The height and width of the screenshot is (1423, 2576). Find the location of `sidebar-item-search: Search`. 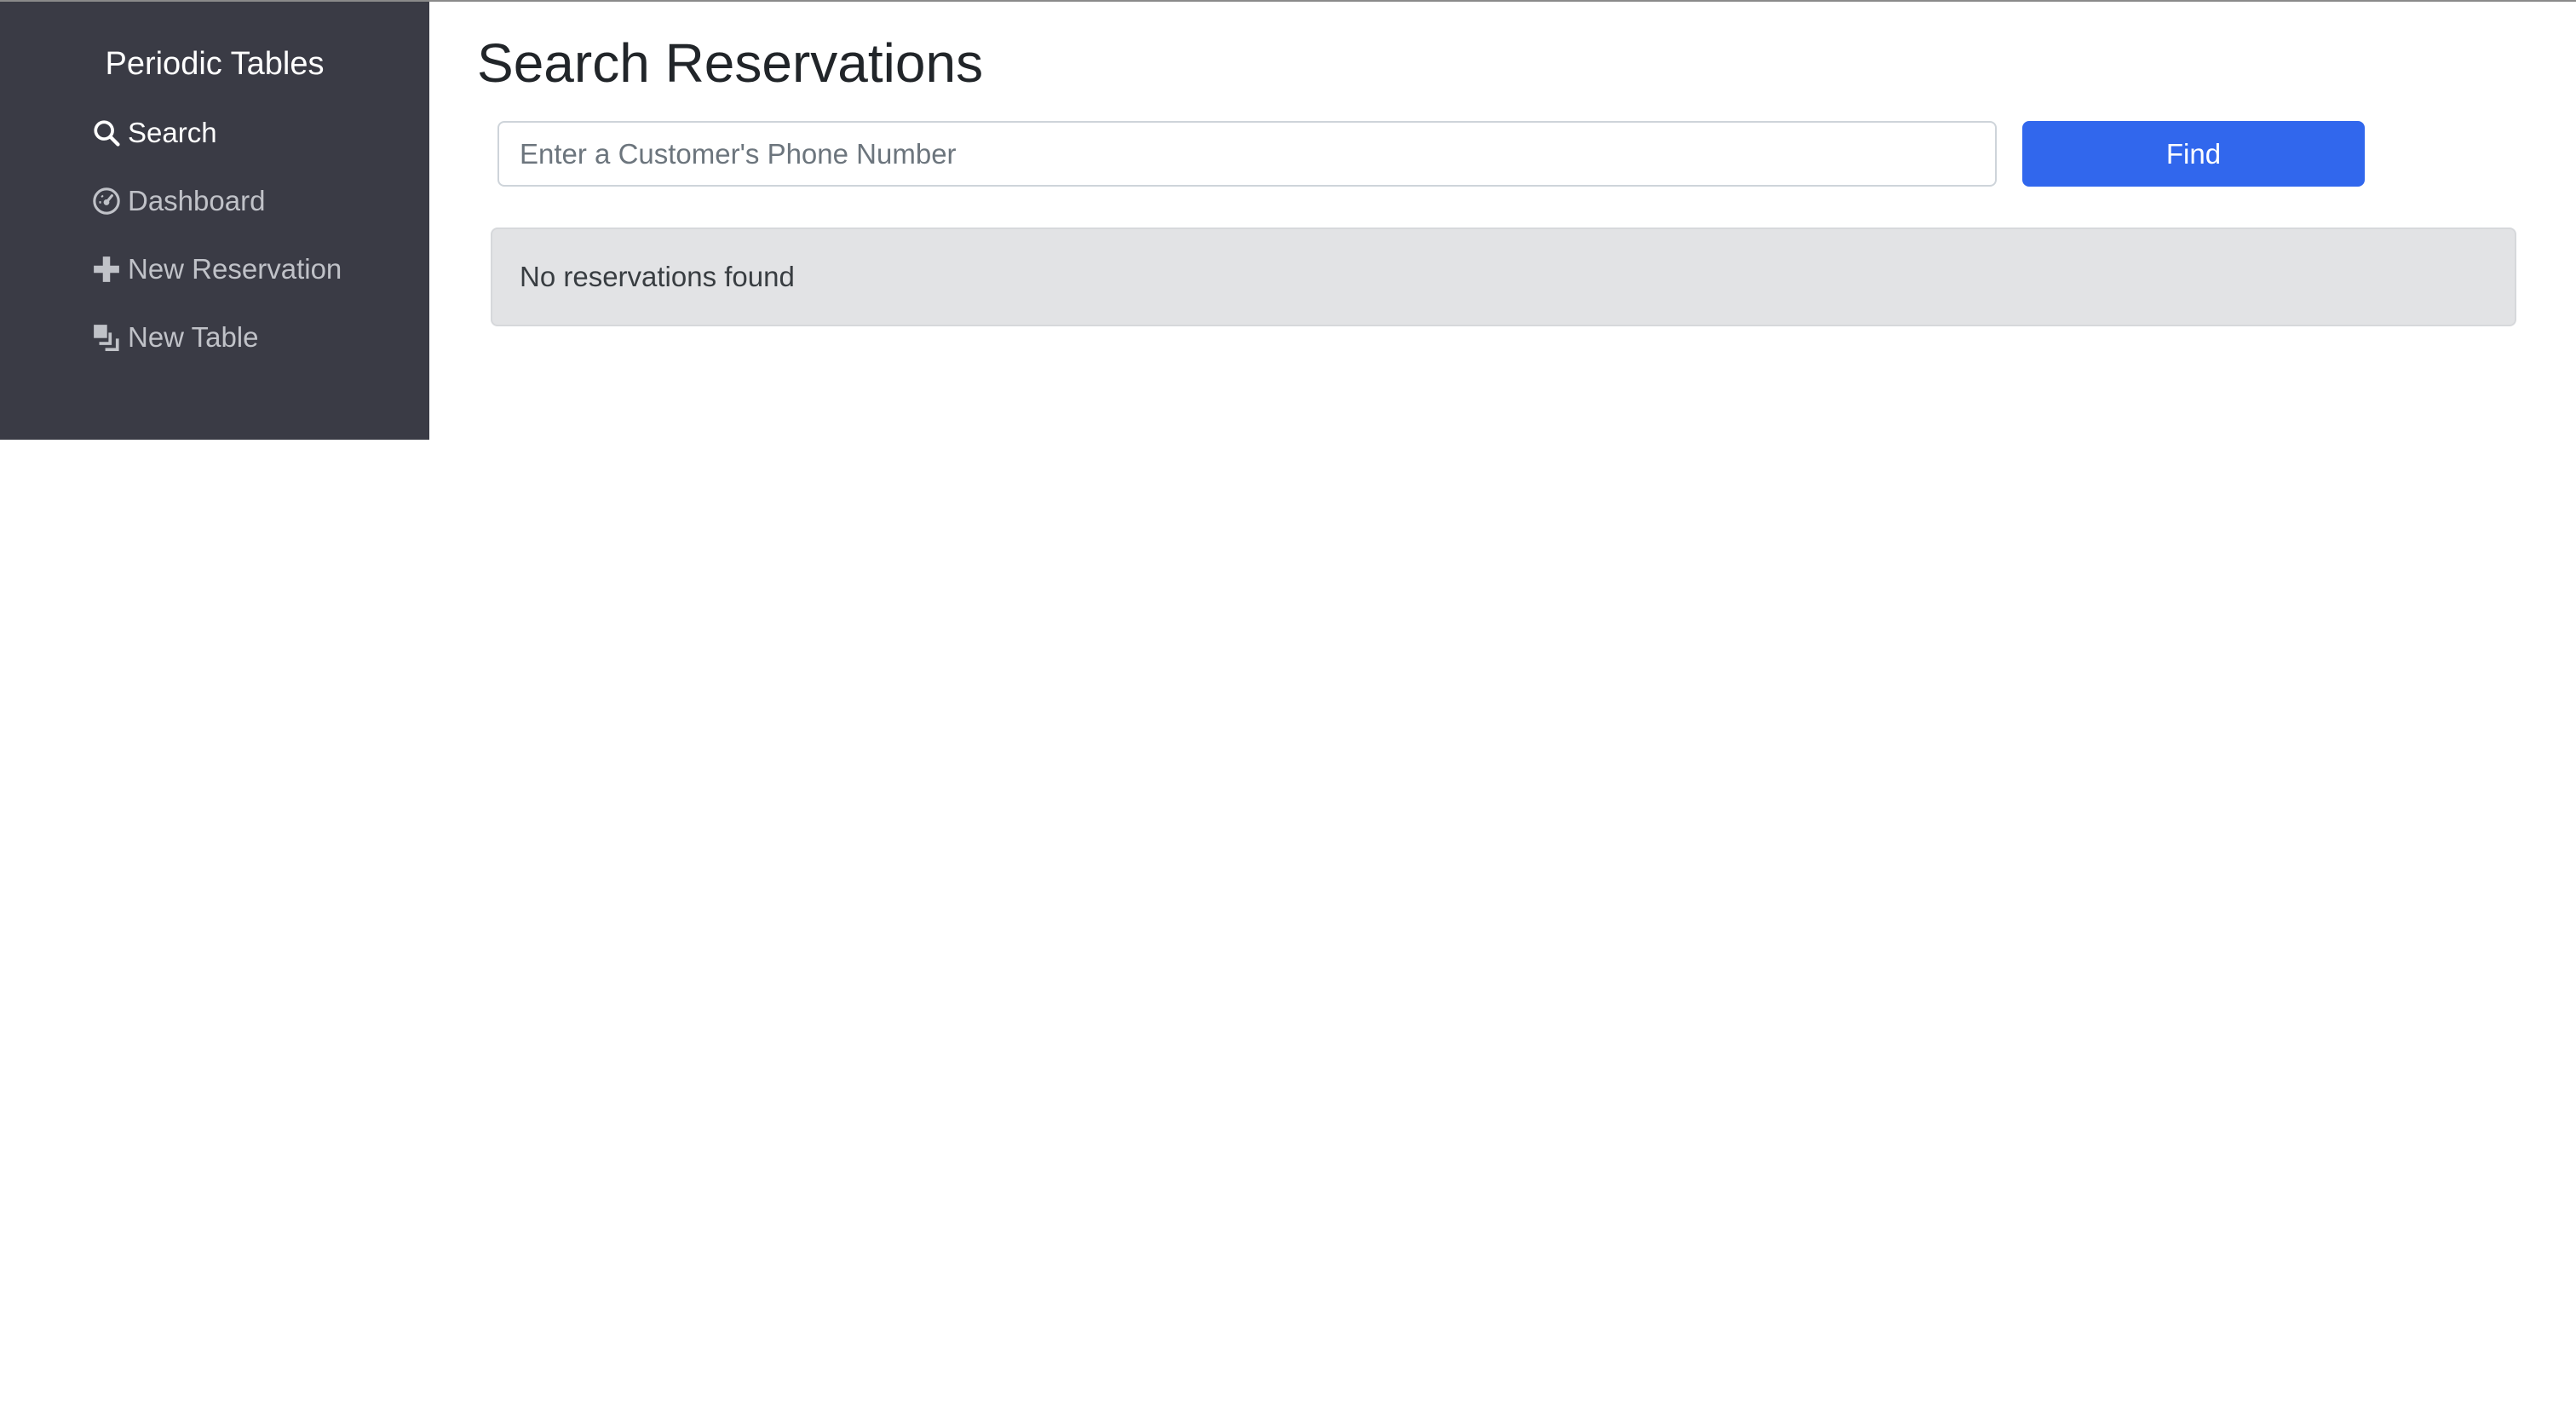

sidebar-item-search: Search is located at coordinates (154, 133).